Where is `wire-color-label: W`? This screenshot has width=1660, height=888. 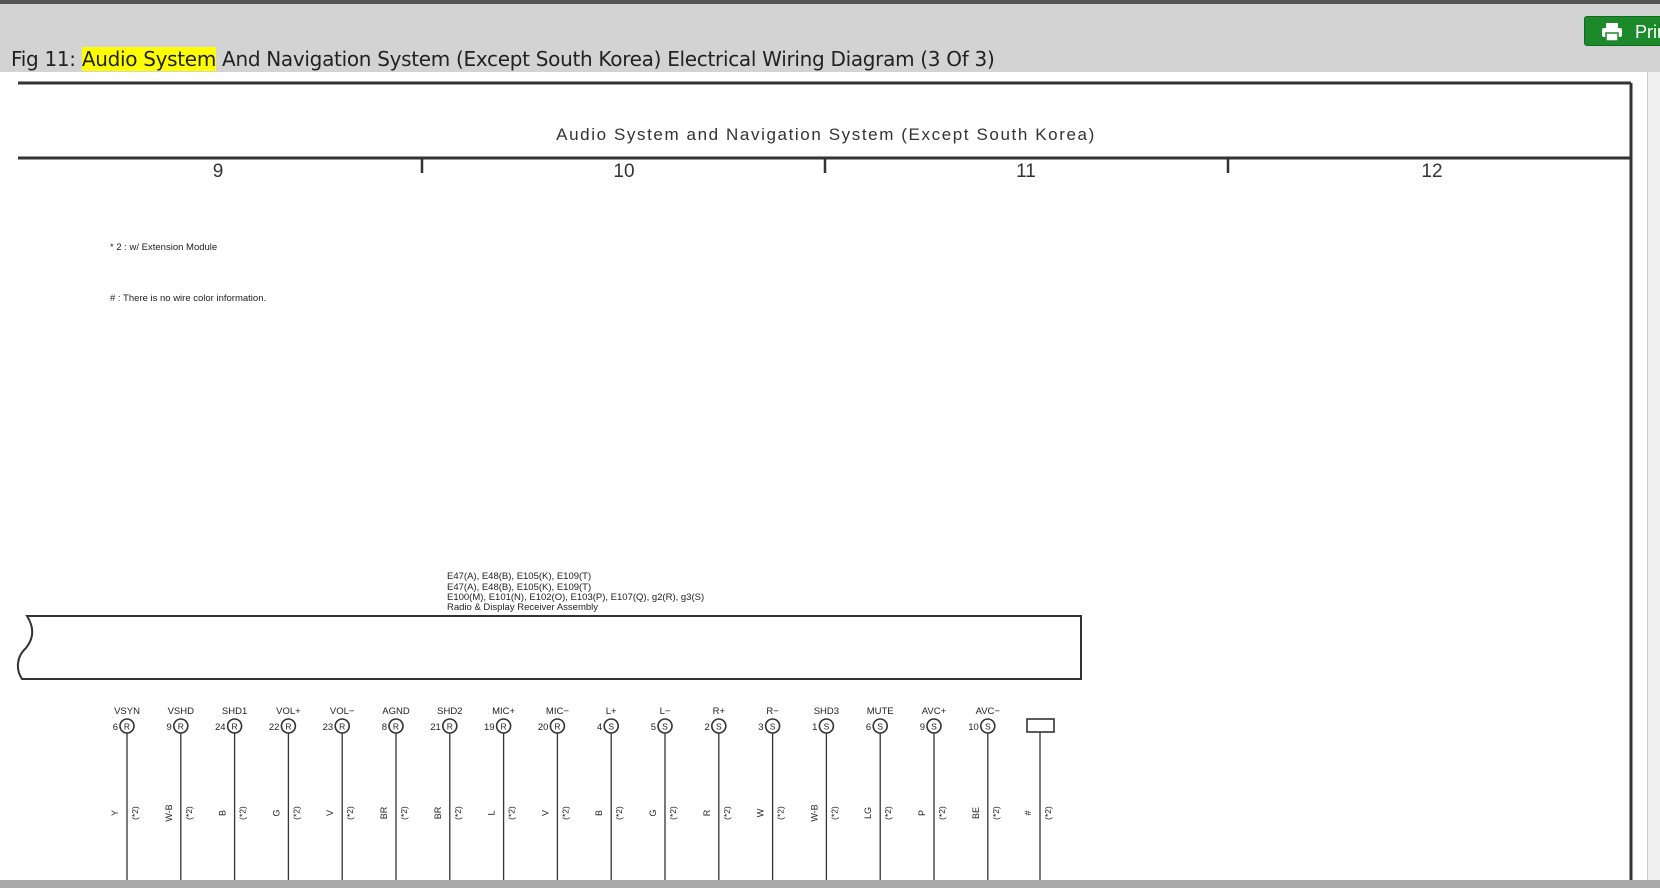 wire-color-label: W is located at coordinates (761, 812).